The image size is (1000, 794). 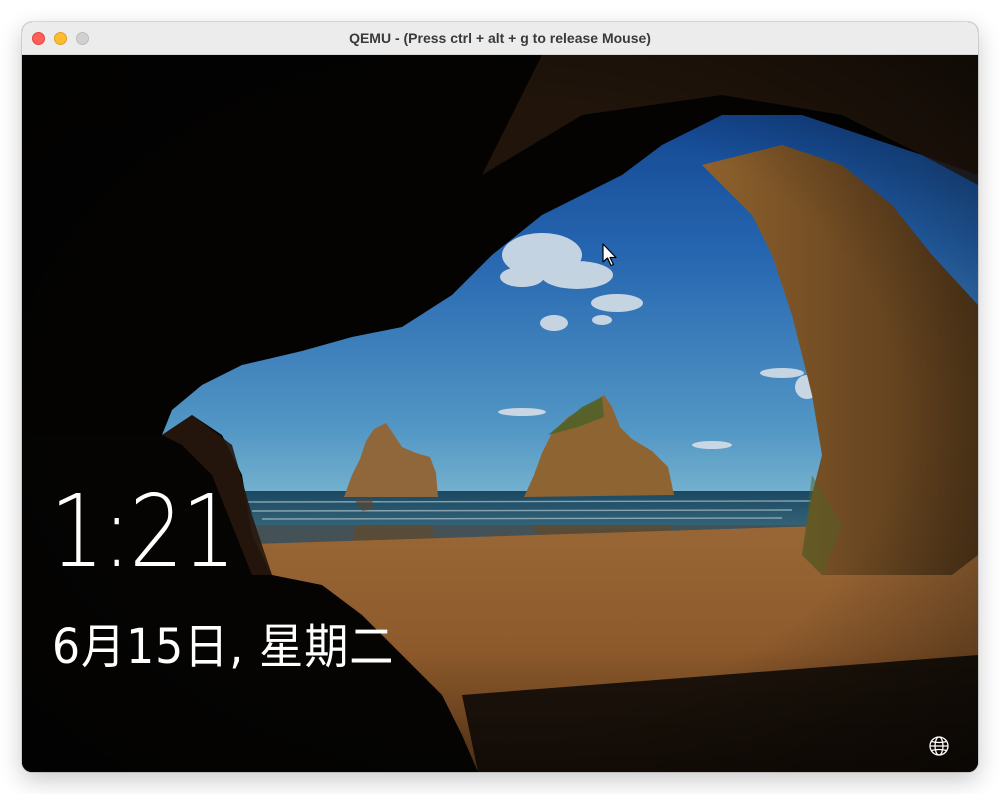 I want to click on globe-icon, so click(x=939, y=746).